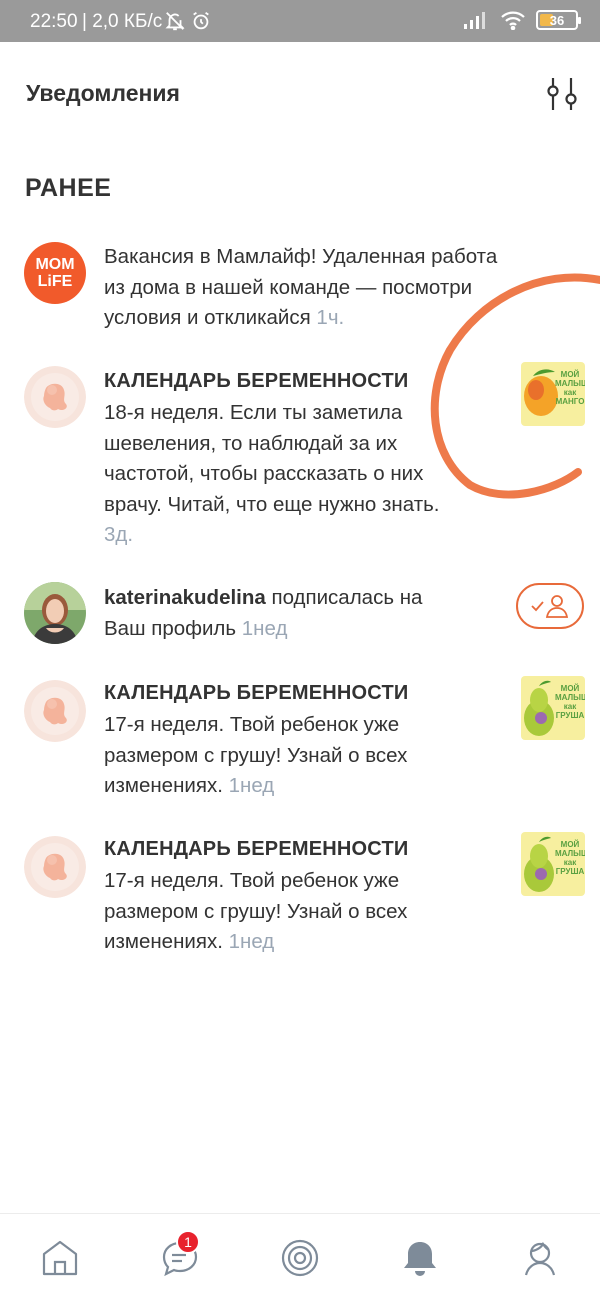  What do you see at coordinates (54, 21) in the screenshot?
I see `status-time: 22:50` at bounding box center [54, 21].